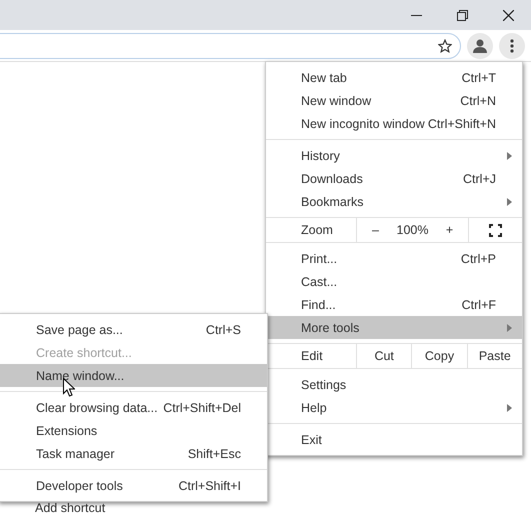  What do you see at coordinates (133, 430) in the screenshot?
I see `menu-item: Extensions` at bounding box center [133, 430].